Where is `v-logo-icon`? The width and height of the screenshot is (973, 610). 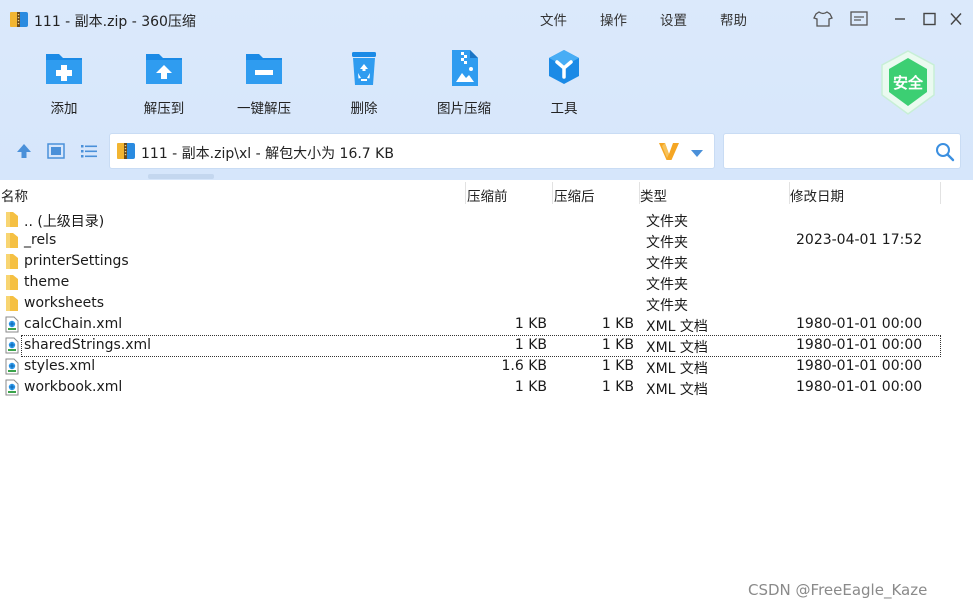 v-logo-icon is located at coordinates (669, 151).